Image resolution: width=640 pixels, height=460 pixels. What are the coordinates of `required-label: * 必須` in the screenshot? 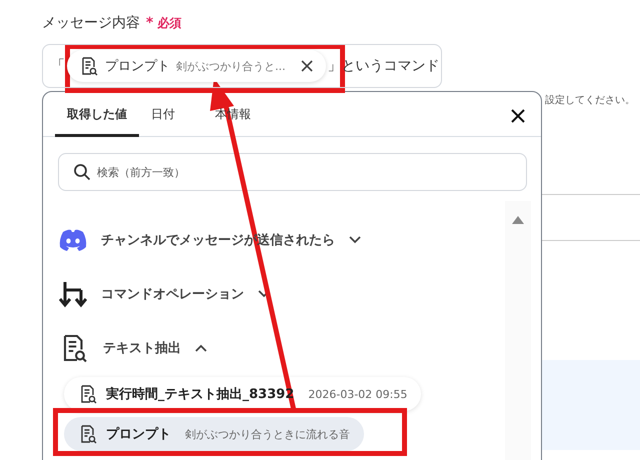 It's located at (164, 23).